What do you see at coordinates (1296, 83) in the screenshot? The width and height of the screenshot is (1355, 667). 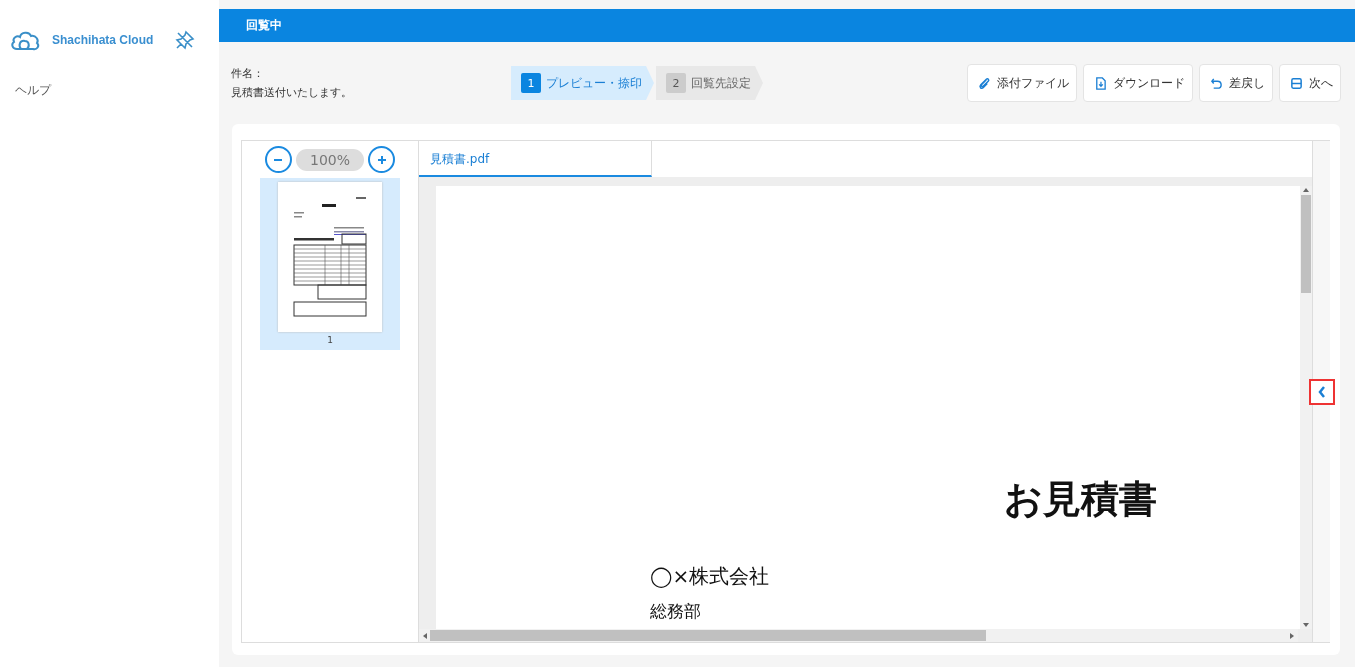 I see `tray-icon` at bounding box center [1296, 83].